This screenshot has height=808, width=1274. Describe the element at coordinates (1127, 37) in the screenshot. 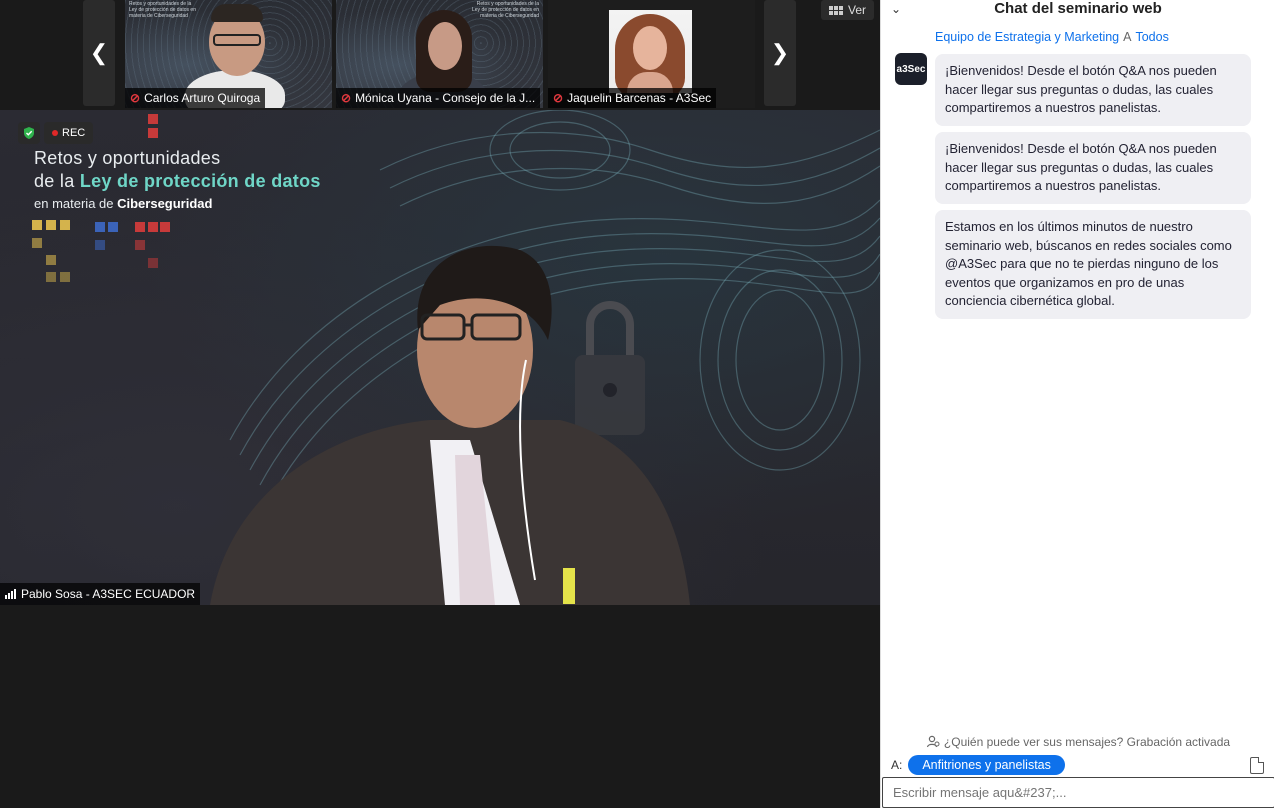

I see `to-word: A` at that location.